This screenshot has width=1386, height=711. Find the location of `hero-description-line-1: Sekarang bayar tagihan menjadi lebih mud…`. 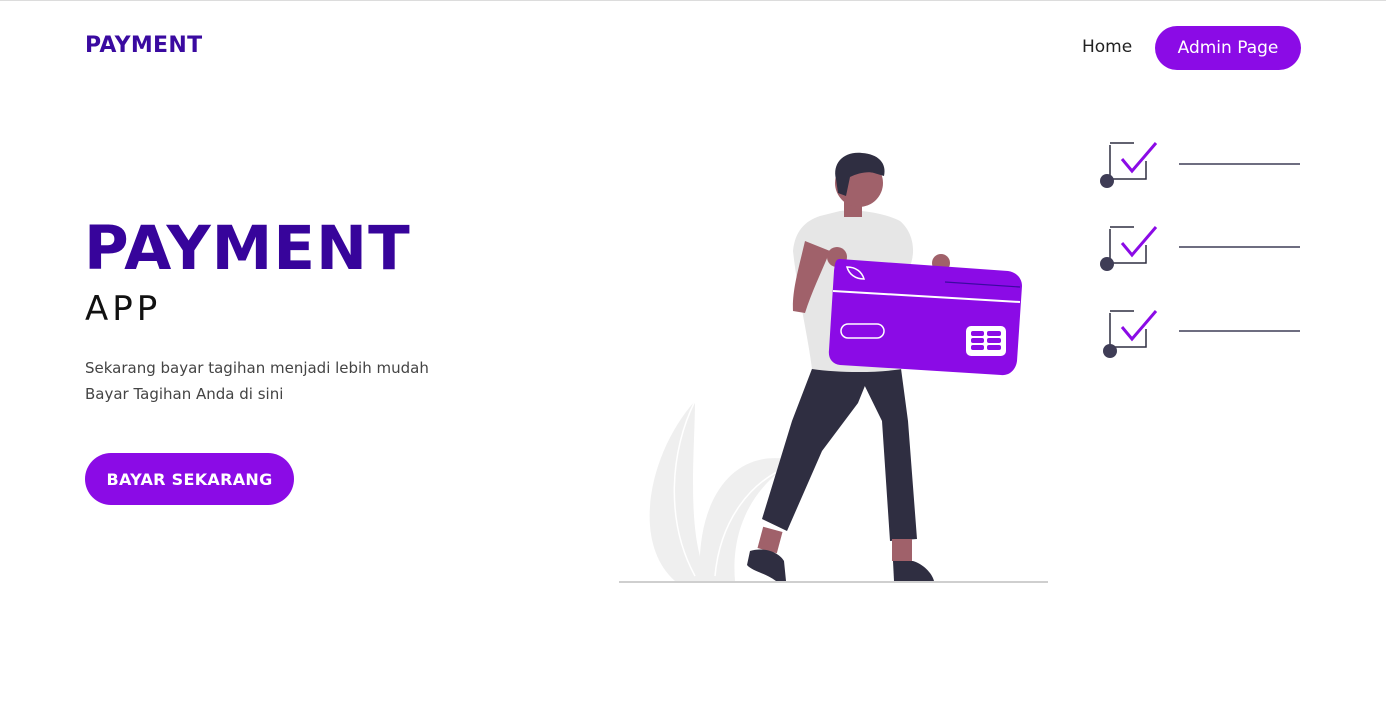

hero-description-line-1: Sekarang bayar tagihan menjadi lebih mud… is located at coordinates (257, 368).